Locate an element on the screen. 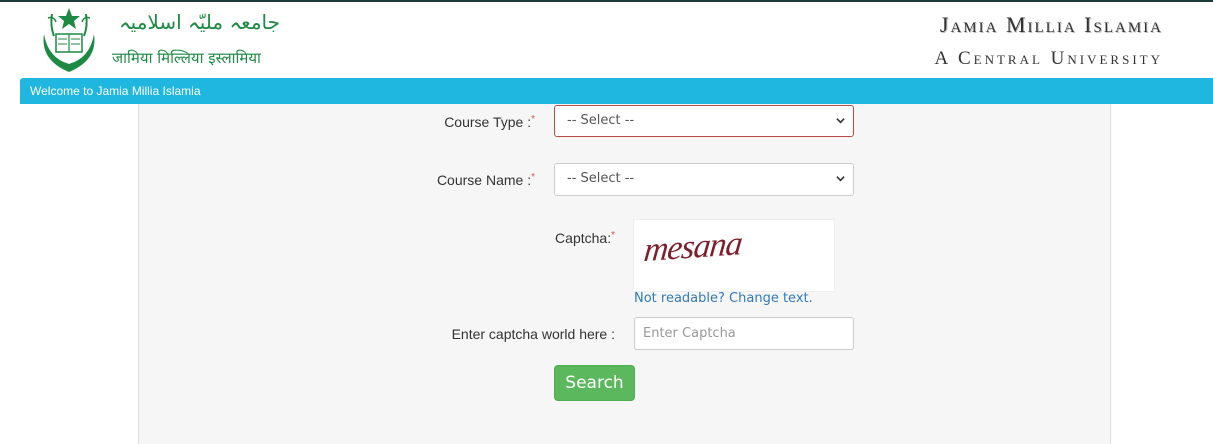 The height and width of the screenshot is (444, 1213). course-type-select: -- Select -- is located at coordinates (704, 121).